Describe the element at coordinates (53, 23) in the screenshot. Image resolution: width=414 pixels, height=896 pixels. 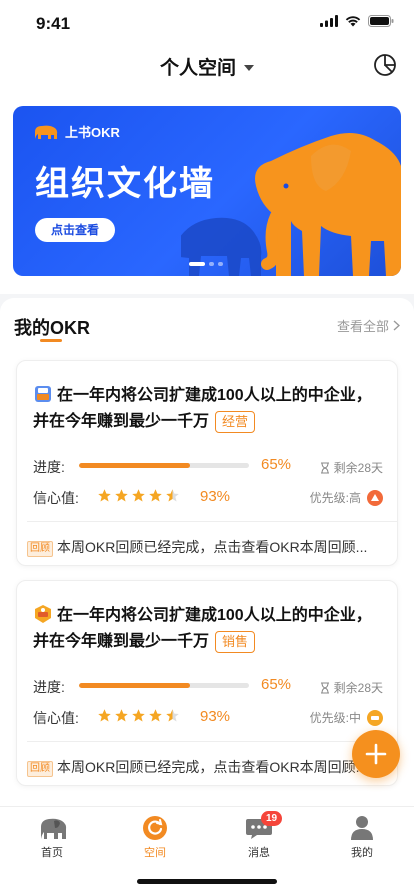
I see `status-time: 9:41` at that location.